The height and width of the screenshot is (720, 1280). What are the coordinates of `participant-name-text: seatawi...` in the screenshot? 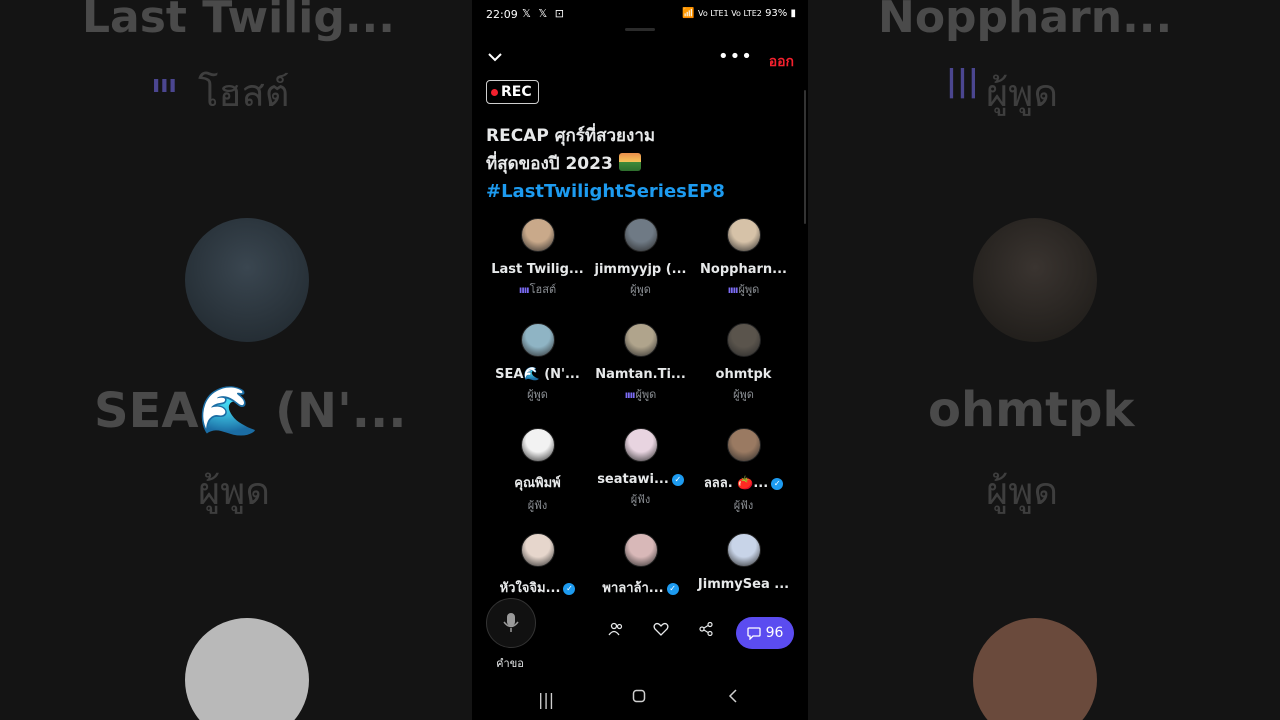 It's located at (633, 479).